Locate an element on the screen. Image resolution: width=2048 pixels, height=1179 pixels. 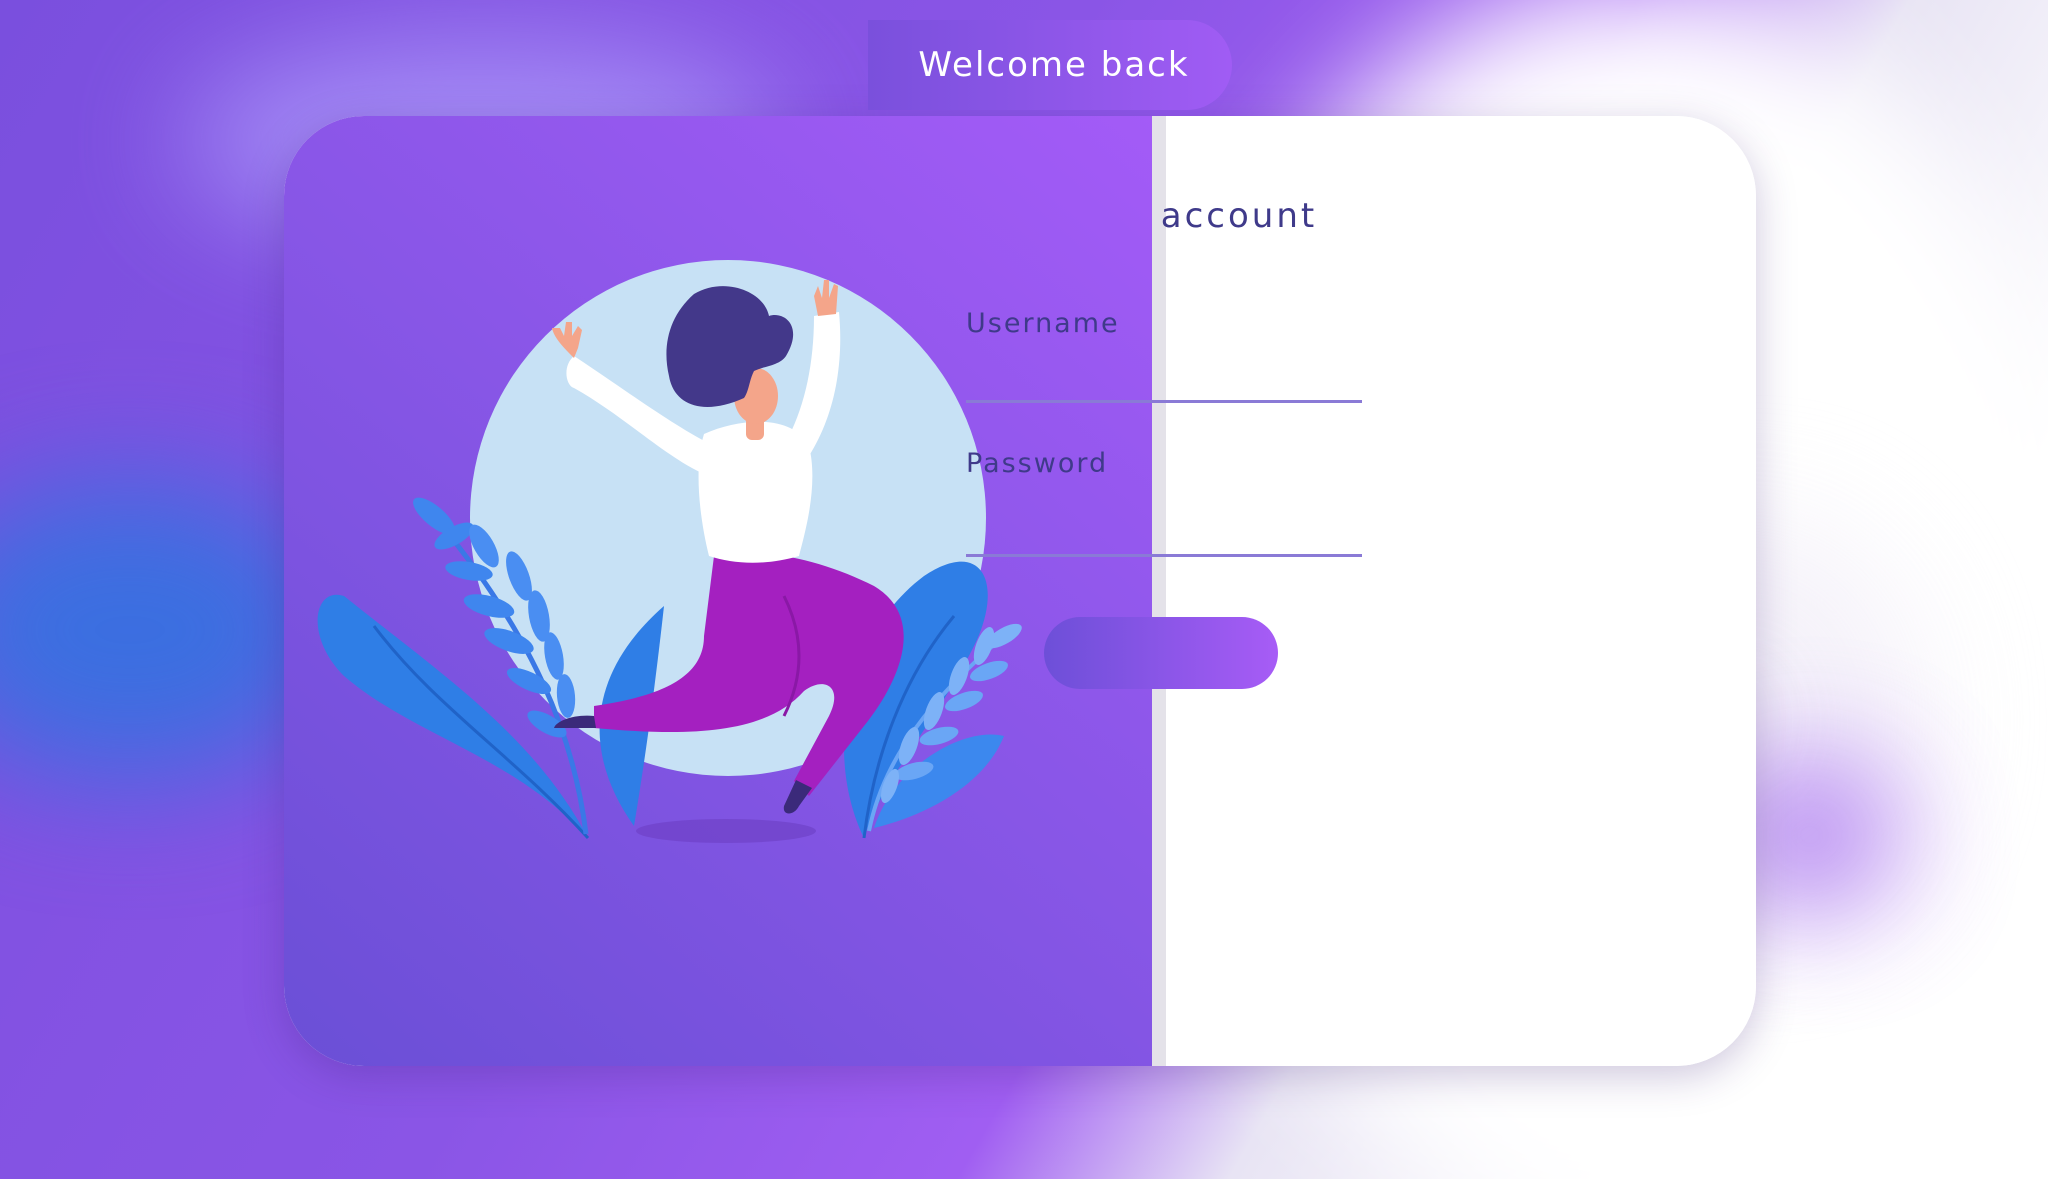
password-label: Password is located at coordinates (1037, 463).